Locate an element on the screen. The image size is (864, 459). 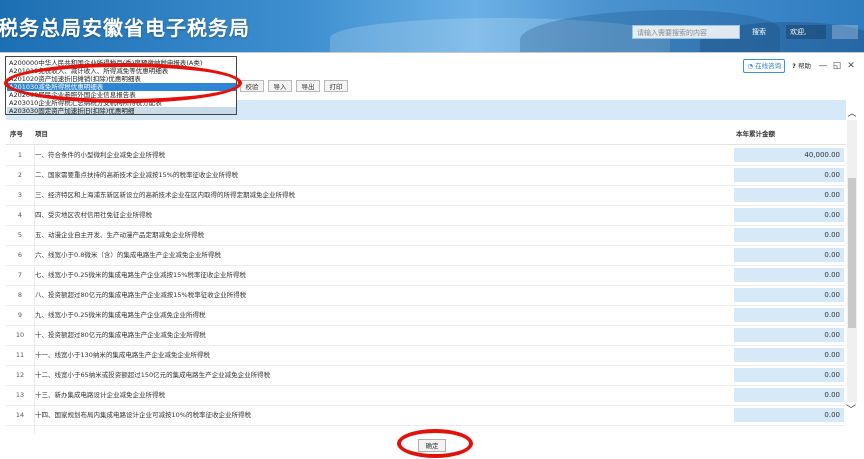
table-row: 9 九、线宽小于0.25微米的集成电路生产企业减免企业所得税 0.00 is located at coordinates (426, 315).